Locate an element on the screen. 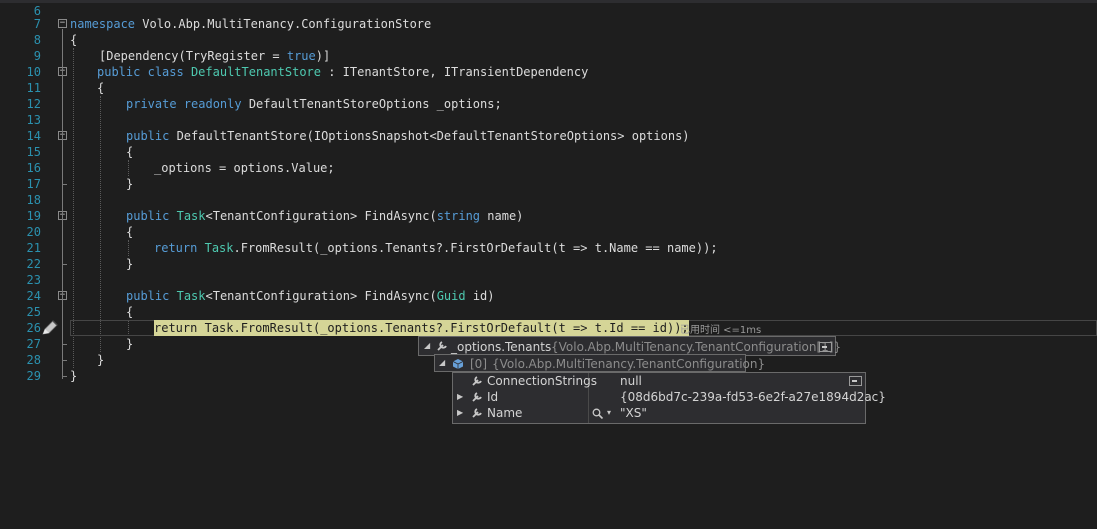  property-name: Id is located at coordinates (492, 397).